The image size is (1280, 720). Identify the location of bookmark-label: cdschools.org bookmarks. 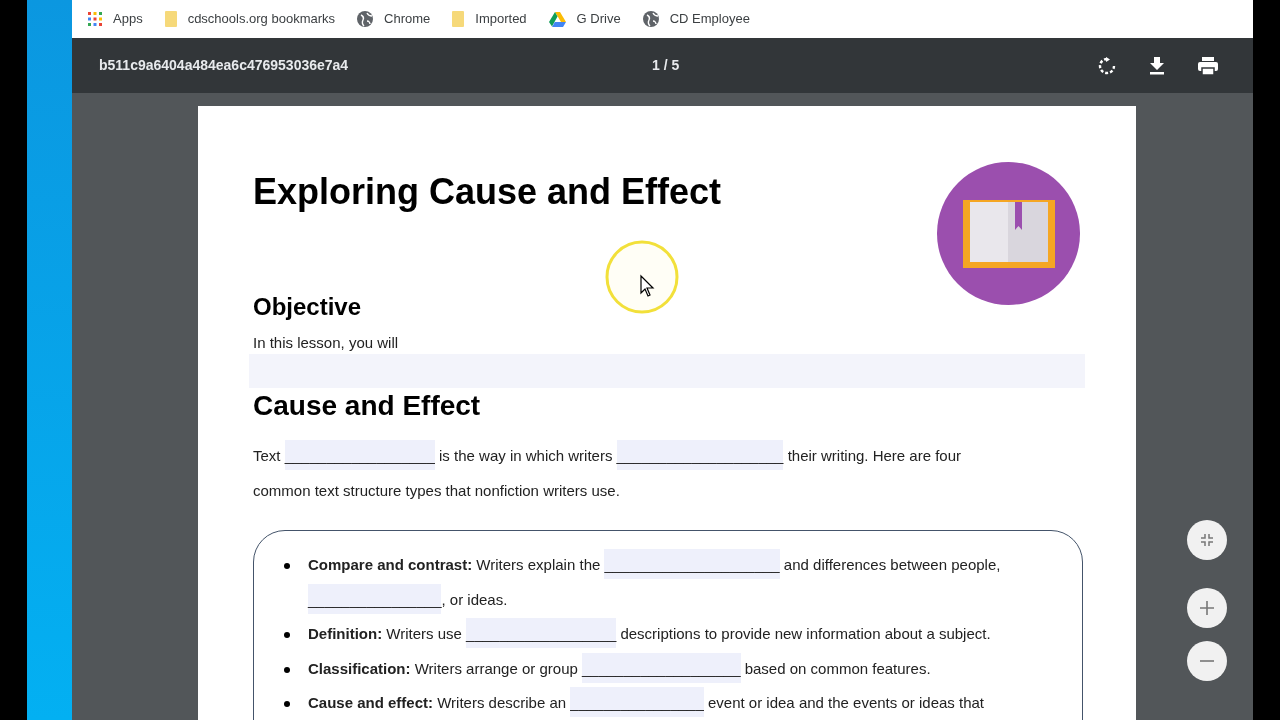
(261, 19).